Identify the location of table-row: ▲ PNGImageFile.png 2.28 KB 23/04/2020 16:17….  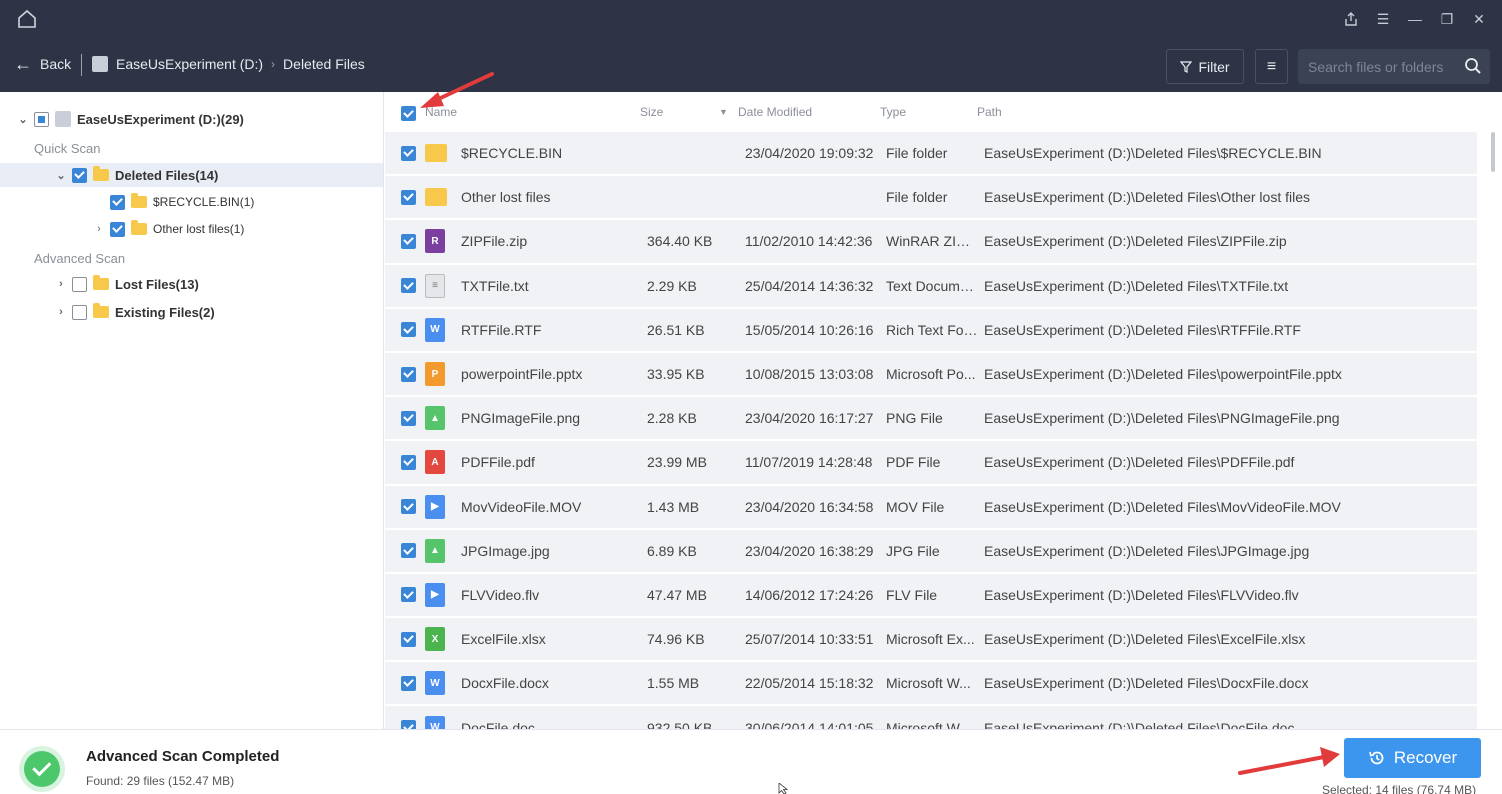
(931, 419).